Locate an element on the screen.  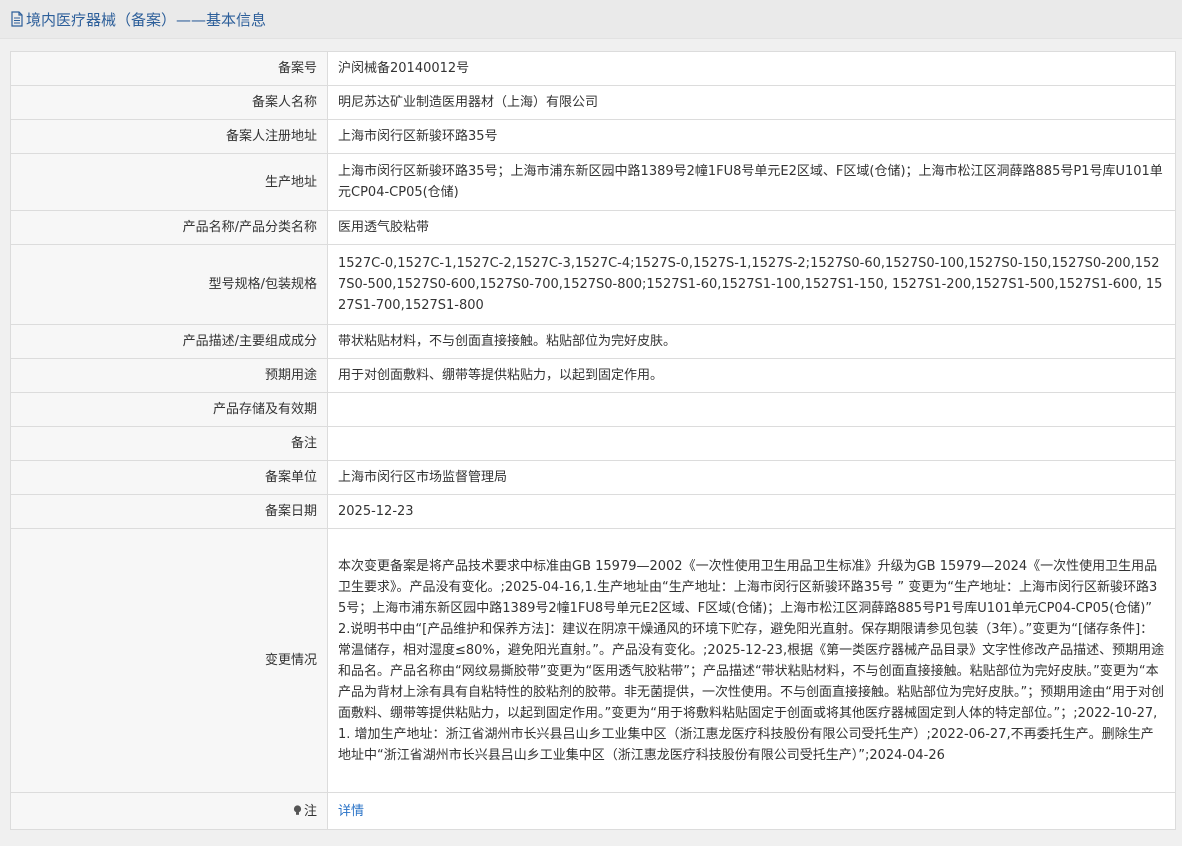
row-record-number: 备案号 沪闵械备20140012号 is located at coordinates (593, 68).